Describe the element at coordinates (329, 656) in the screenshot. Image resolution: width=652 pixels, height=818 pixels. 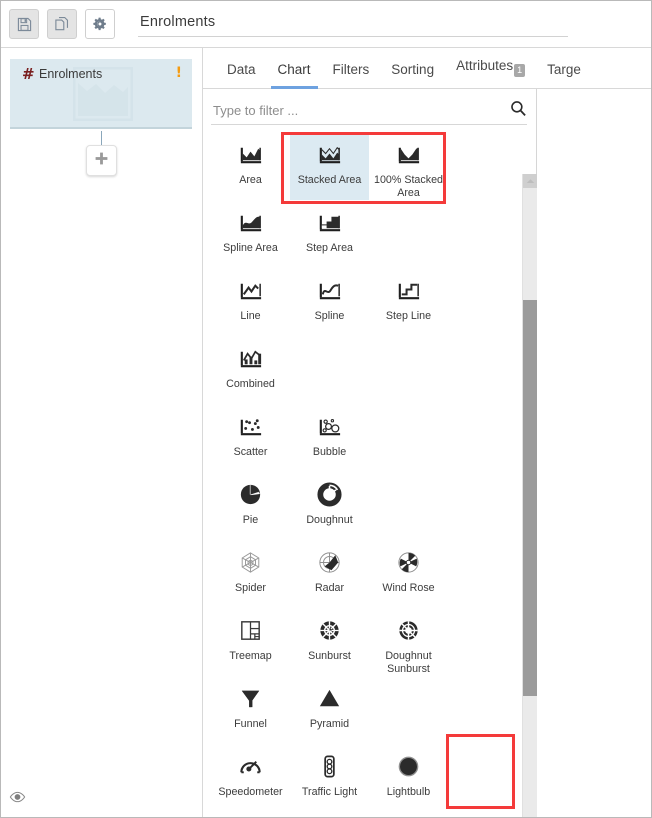
I see `chart-type-sunburst-label: Sunburst` at that location.